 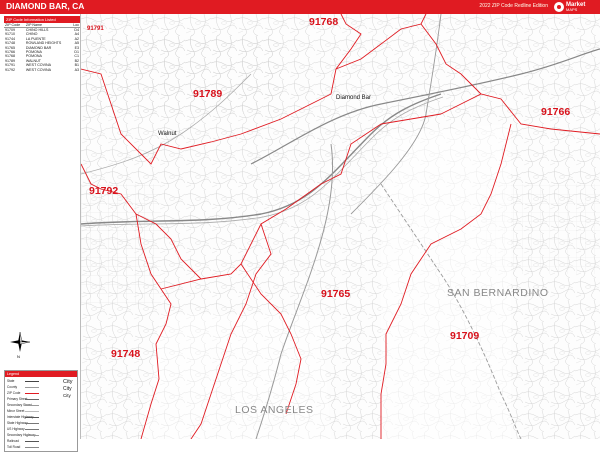 What do you see at coordinates (20, 342) in the screenshot?
I see `north-arrow-icon` at bounding box center [20, 342].